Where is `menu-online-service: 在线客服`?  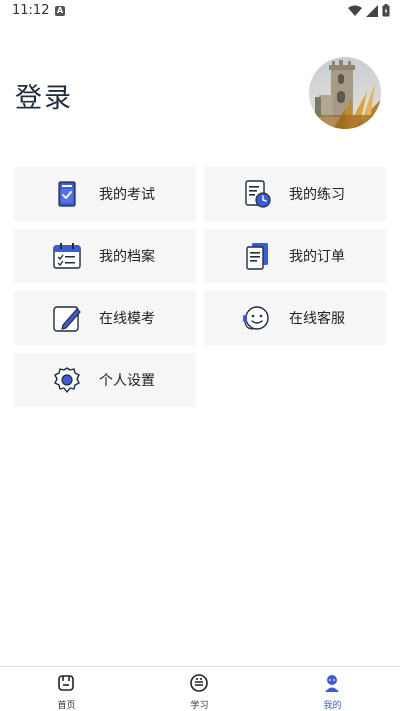 menu-online-service: 在线客服 is located at coordinates (295, 318).